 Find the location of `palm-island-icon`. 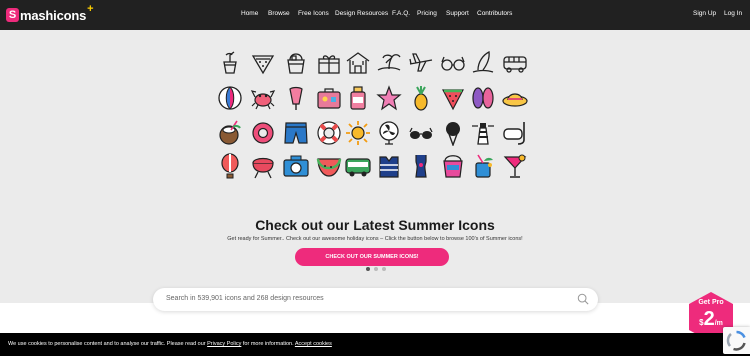

palm-island-icon is located at coordinates (389, 62).